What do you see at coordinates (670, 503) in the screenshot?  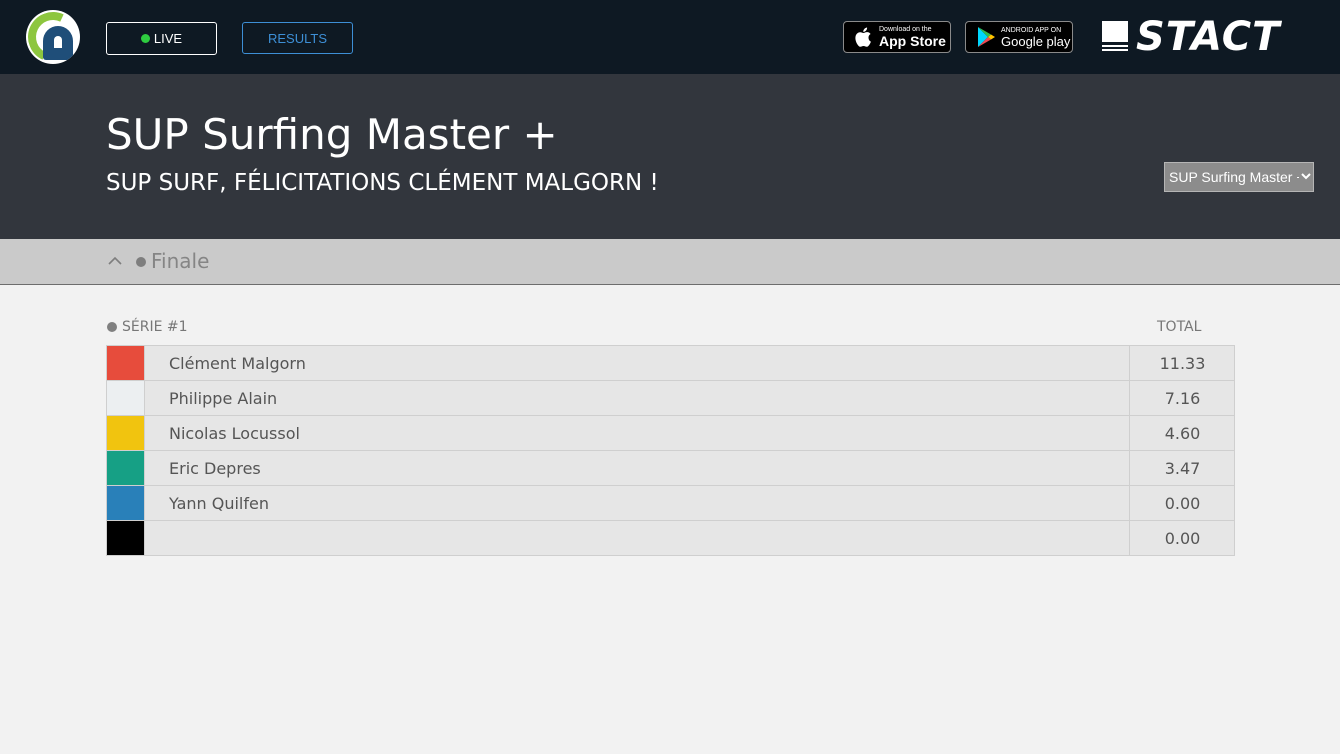 I see `table-row: Yann Quilfen 0.00` at bounding box center [670, 503].